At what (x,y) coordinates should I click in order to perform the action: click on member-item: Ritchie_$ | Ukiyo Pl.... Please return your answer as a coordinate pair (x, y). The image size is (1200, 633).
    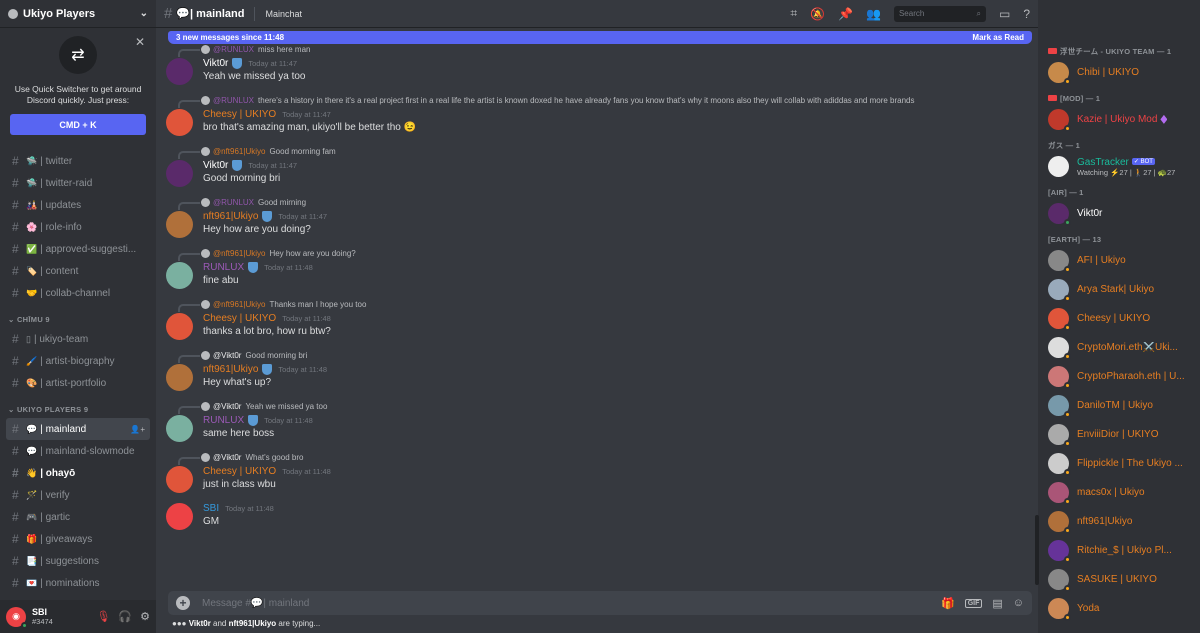
    Looking at the image, I should click on (1124, 550).